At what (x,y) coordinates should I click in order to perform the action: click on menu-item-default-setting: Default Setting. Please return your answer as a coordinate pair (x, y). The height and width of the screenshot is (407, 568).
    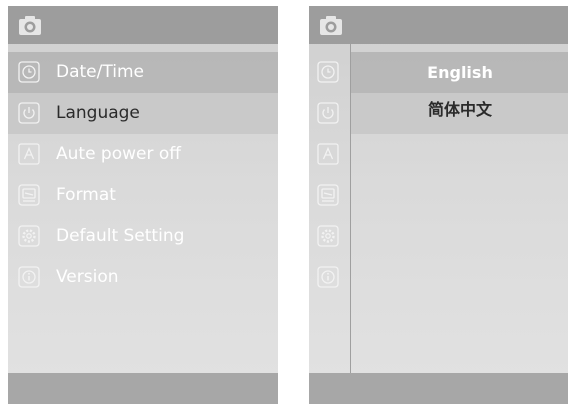
    Looking at the image, I should click on (143, 236).